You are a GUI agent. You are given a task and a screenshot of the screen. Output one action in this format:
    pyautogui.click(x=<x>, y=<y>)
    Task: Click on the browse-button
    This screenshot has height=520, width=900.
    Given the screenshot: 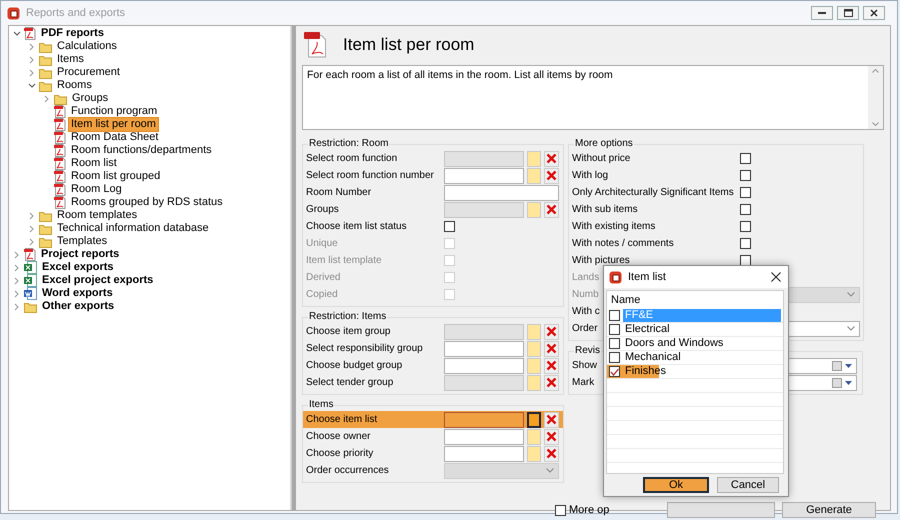 What is the action you would take?
    pyautogui.click(x=534, y=420)
    